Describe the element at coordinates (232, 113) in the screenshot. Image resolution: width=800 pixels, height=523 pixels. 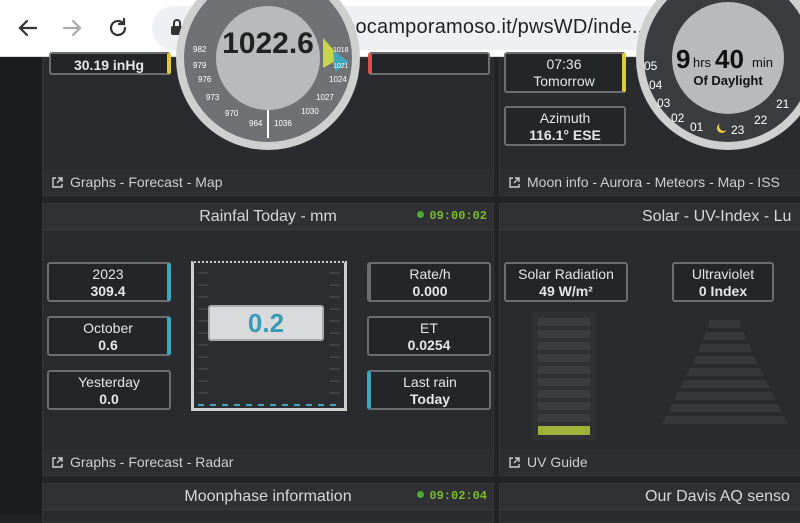
I see `dial-tick-970: 970` at that location.